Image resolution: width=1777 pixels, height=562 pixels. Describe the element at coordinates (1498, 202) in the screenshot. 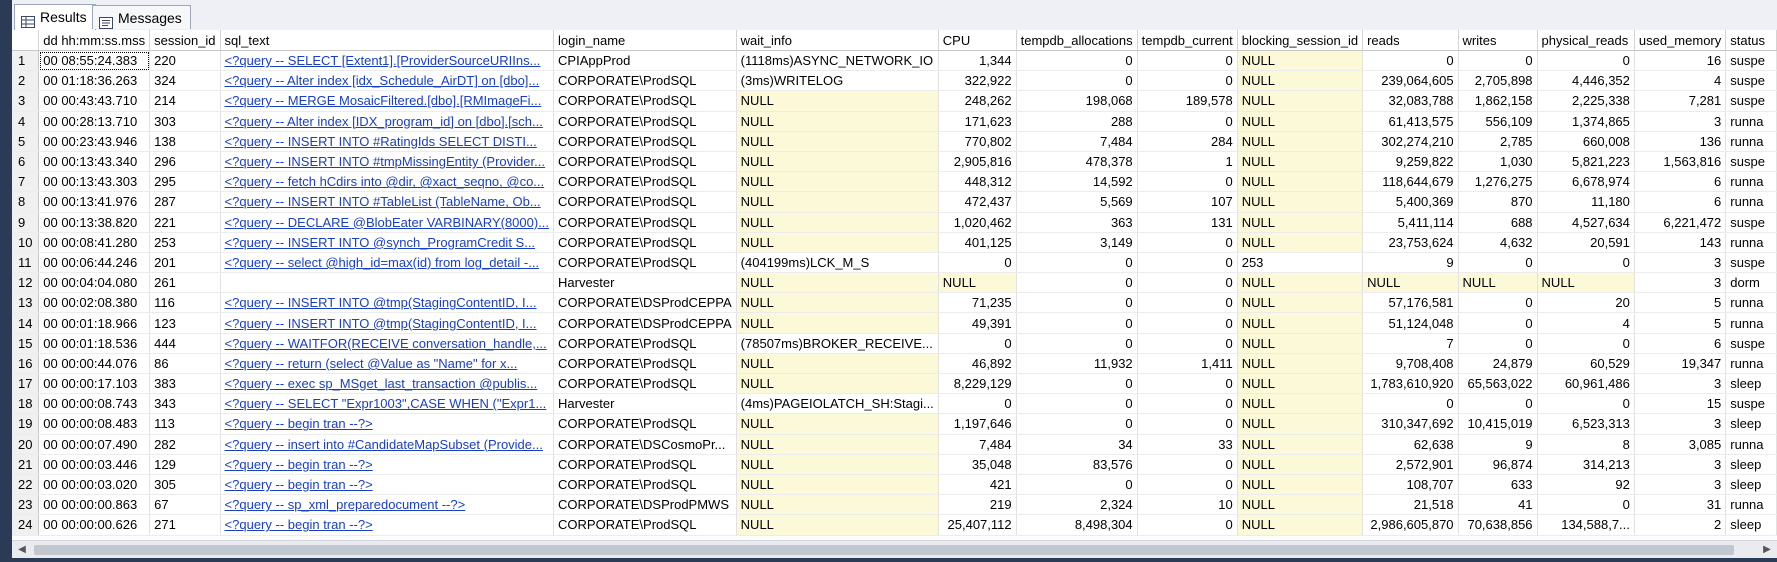

I see `table-cell: 870` at that location.